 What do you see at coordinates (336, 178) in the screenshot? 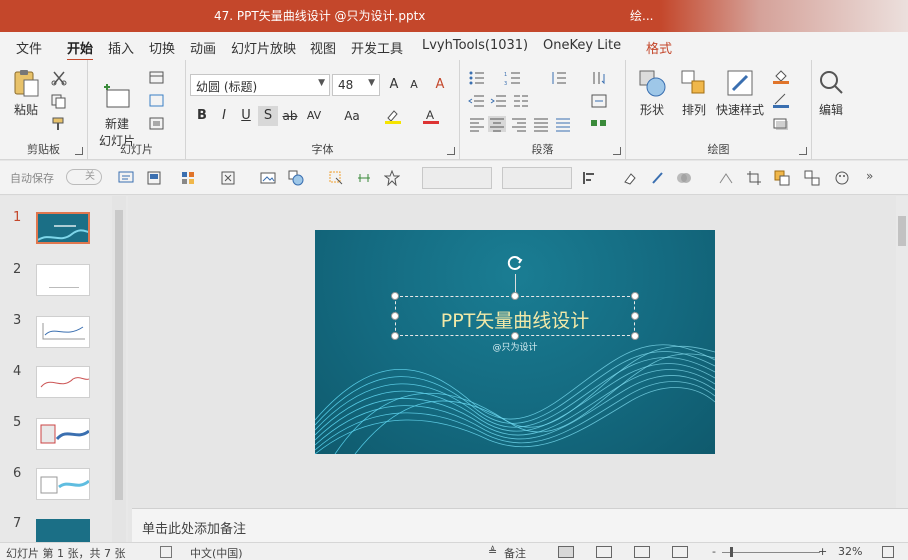
I see `select-icon` at bounding box center [336, 178].